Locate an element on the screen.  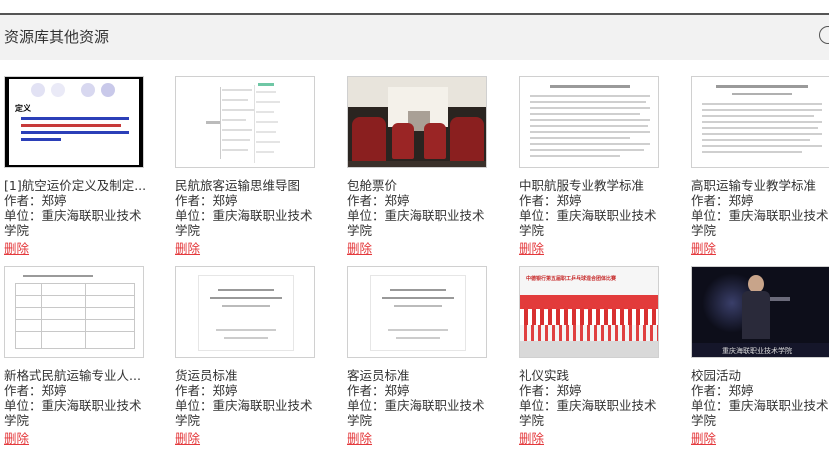
resource-card: 包舱票价 作者：郑婷 单位：重庆海联职业技术学院 删除 is located at coordinates (423, 166).